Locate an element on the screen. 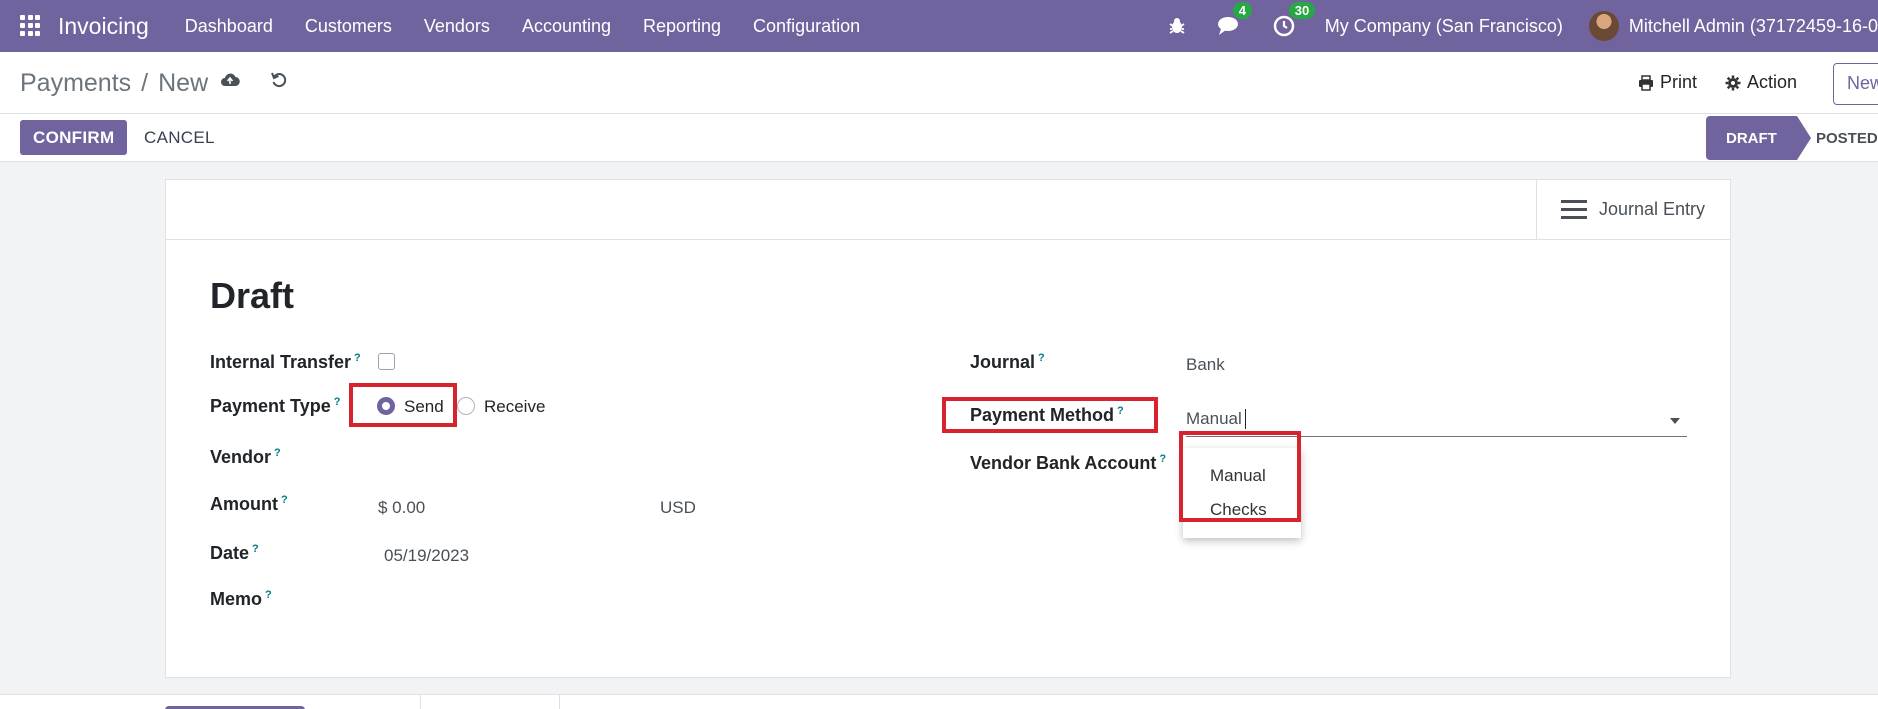  chatter-strip is located at coordinates (939, 701).